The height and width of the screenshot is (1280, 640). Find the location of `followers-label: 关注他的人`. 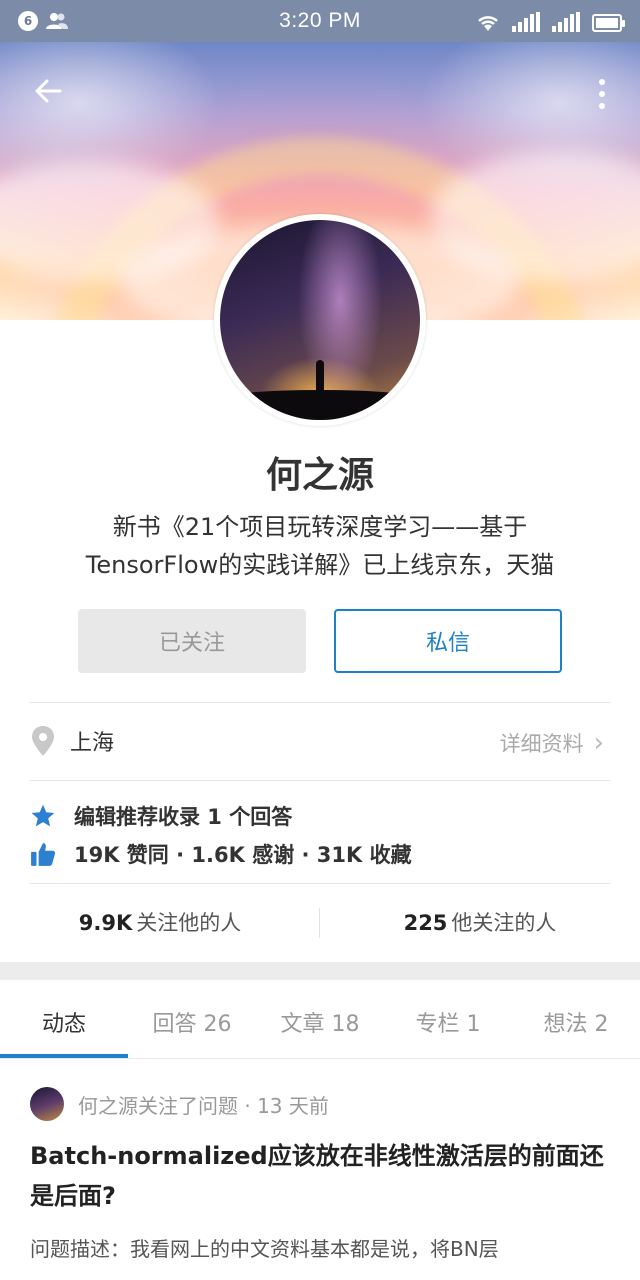

followers-label: 关注他的人 is located at coordinates (189, 923).